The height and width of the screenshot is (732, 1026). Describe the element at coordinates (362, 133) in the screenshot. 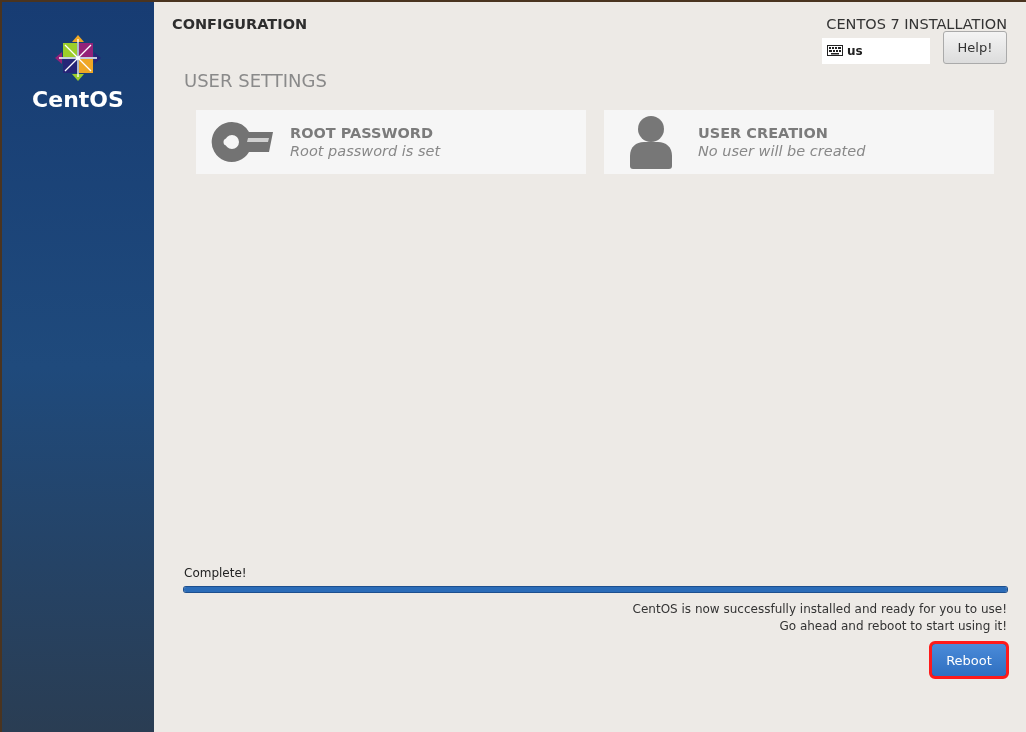

I see `spoke-title: ROOT PASSWORD` at that location.